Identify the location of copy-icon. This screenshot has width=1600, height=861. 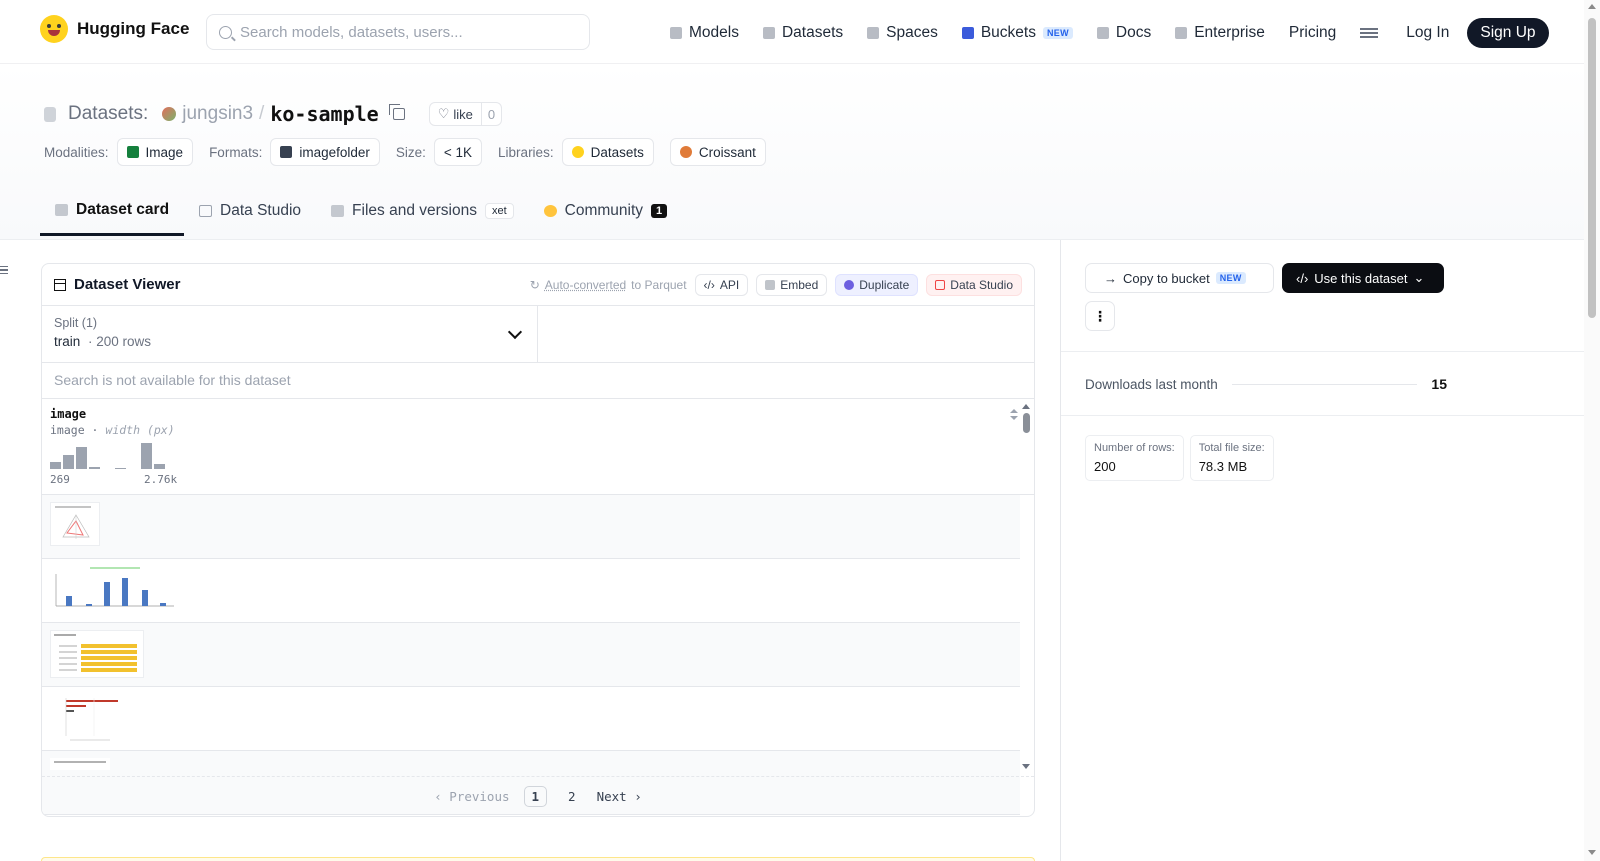
(396, 112).